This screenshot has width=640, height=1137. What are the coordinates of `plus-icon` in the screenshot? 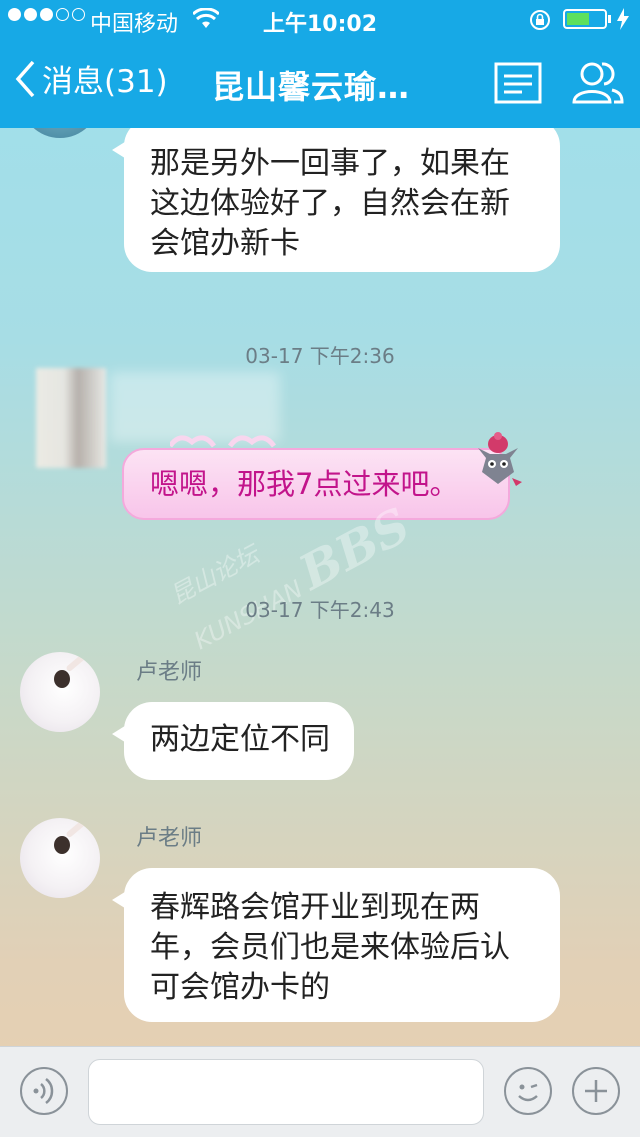 It's located at (596, 1091).